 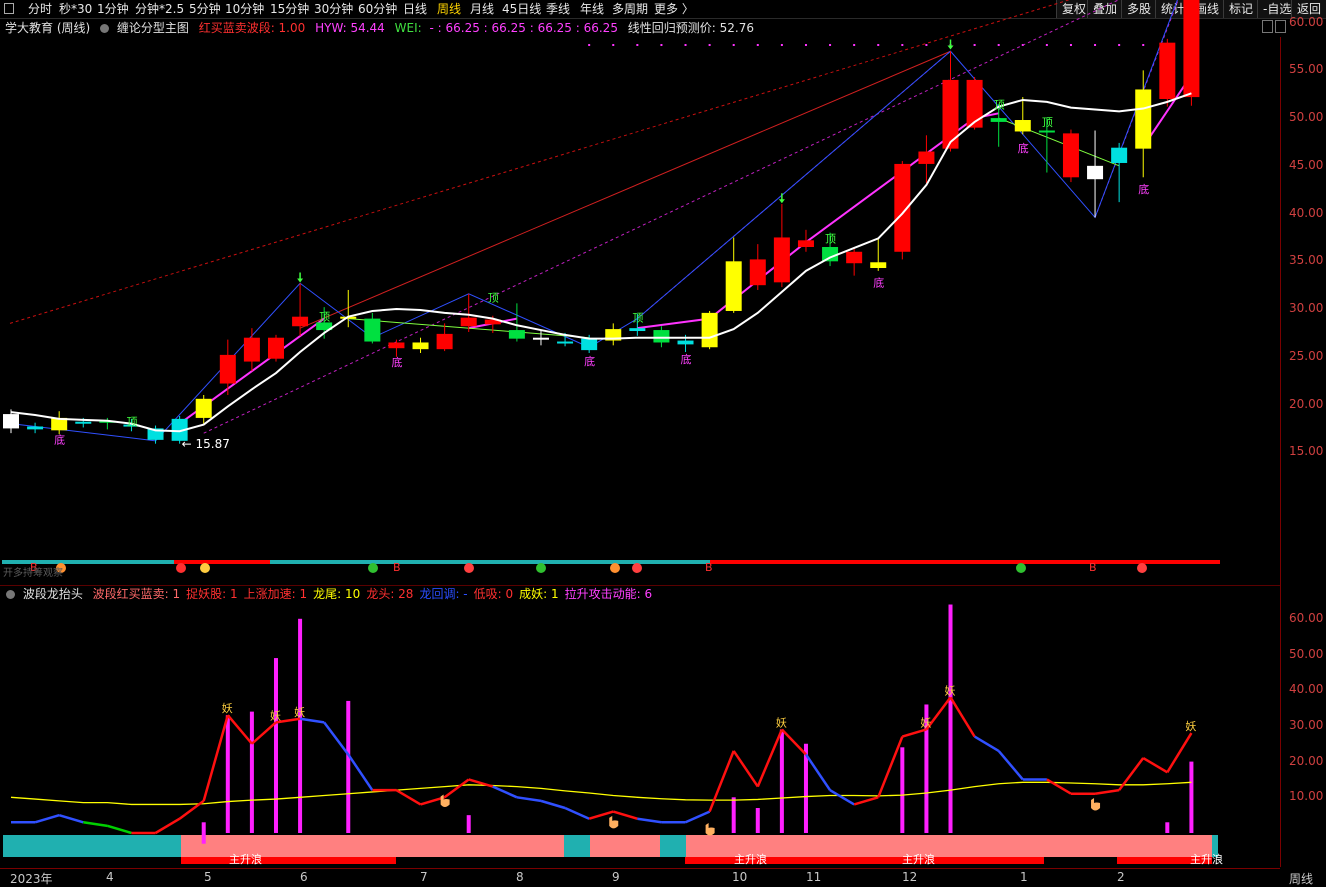 What do you see at coordinates (1306, 308) in the screenshot?
I see `price-tick-label: 30.00` at bounding box center [1306, 308].